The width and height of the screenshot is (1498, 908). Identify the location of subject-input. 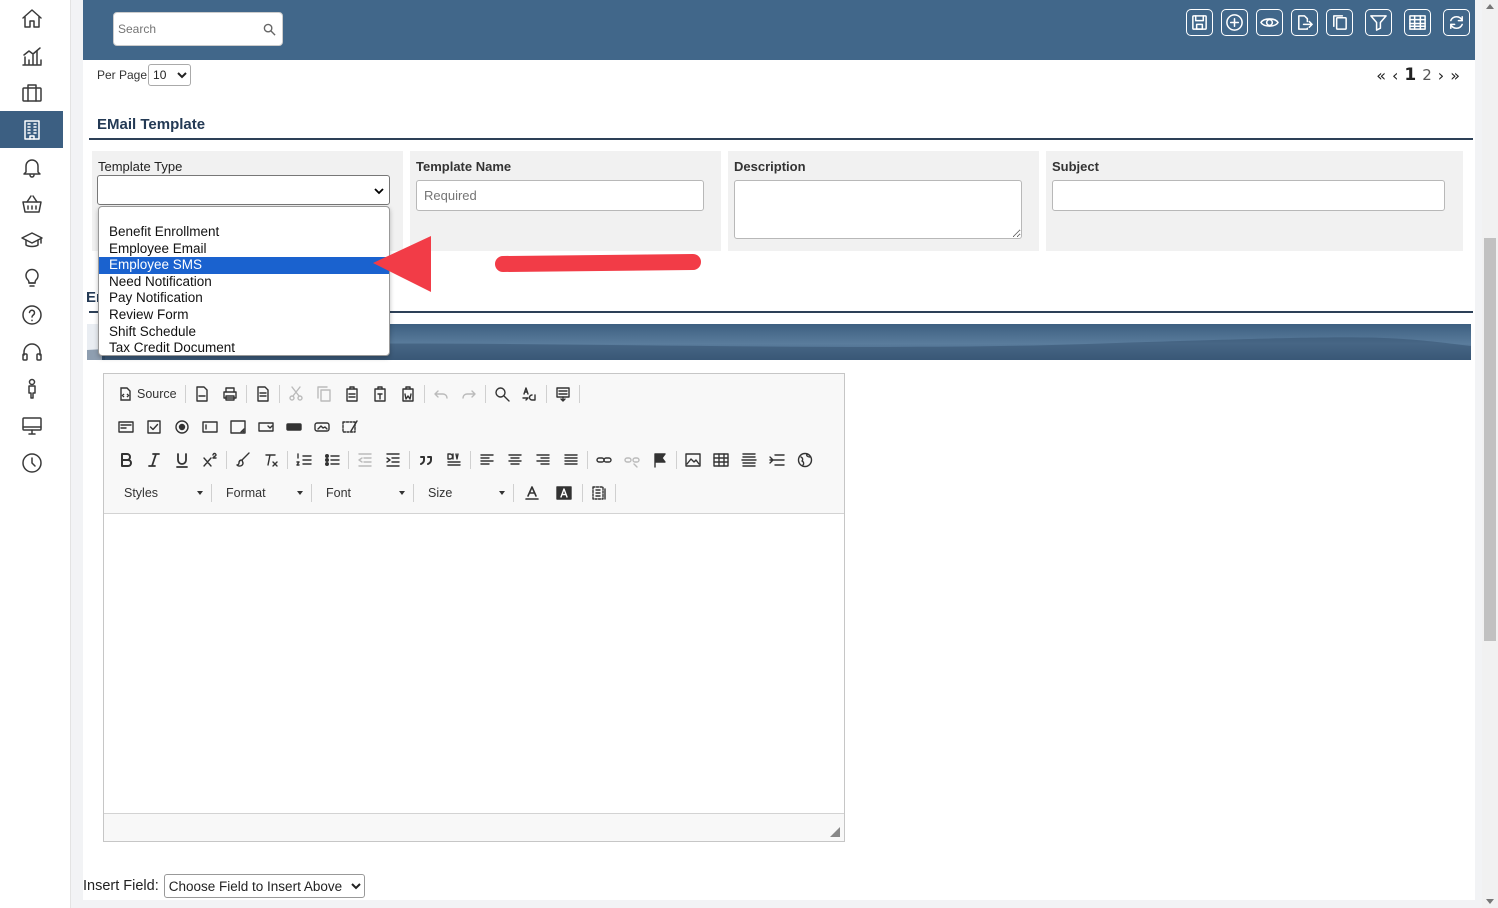
(1248, 195).